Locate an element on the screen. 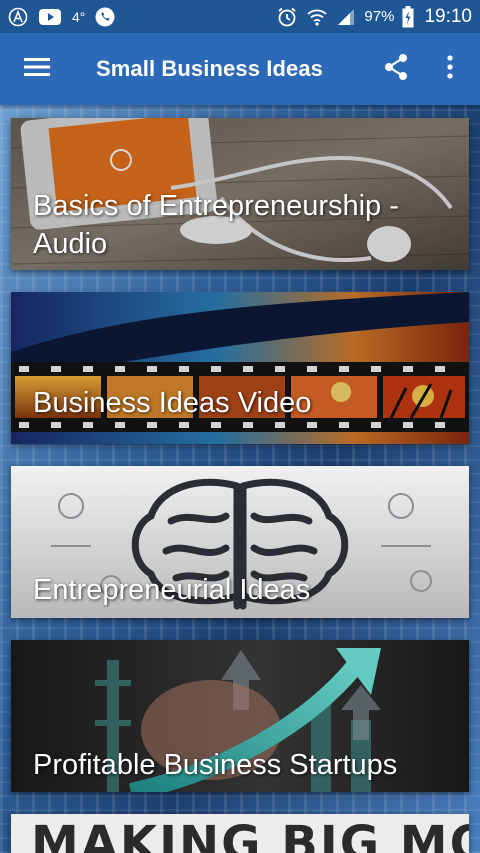 The image size is (480, 853). wifi-icon is located at coordinates (317, 17).